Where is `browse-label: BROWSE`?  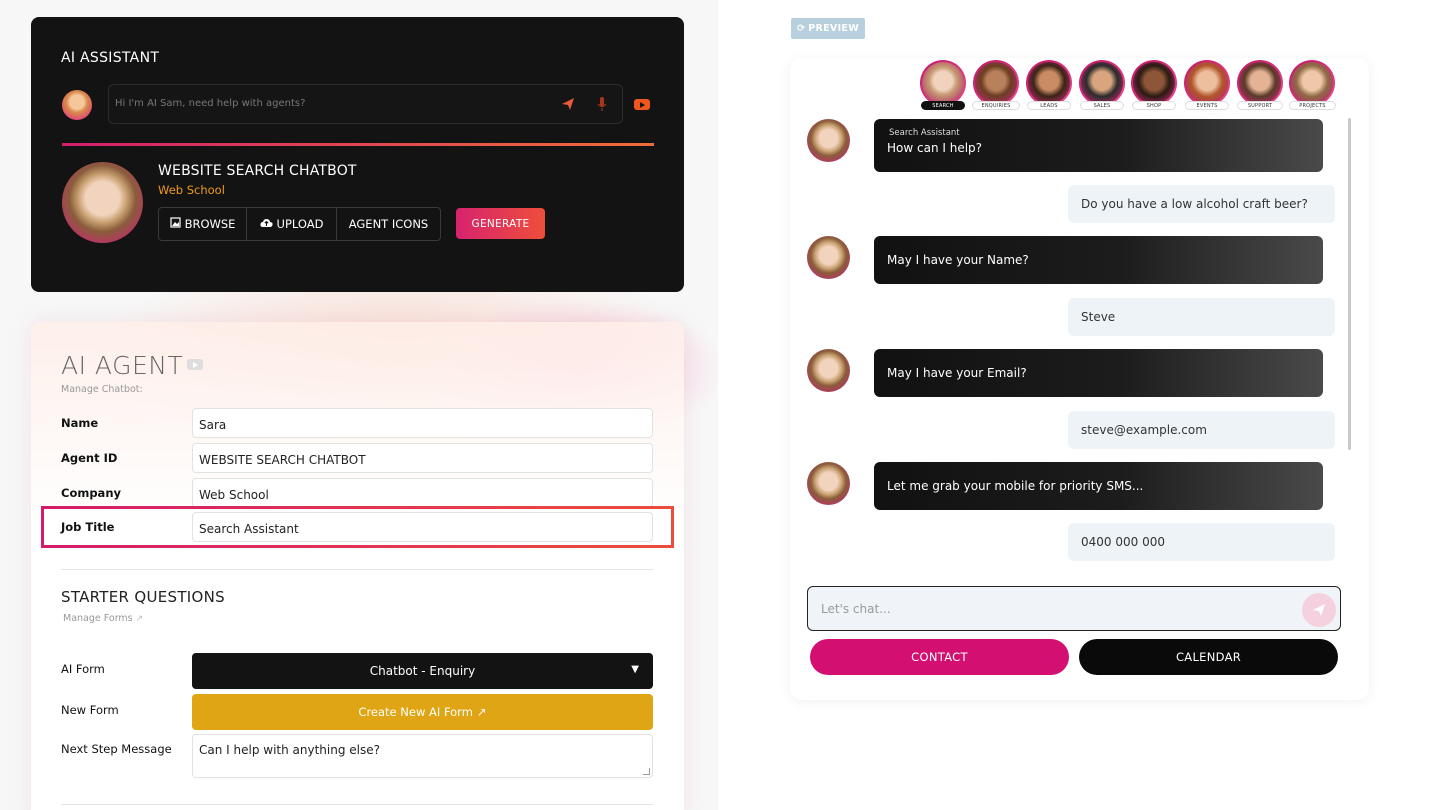
browse-label: BROWSE is located at coordinates (210, 224).